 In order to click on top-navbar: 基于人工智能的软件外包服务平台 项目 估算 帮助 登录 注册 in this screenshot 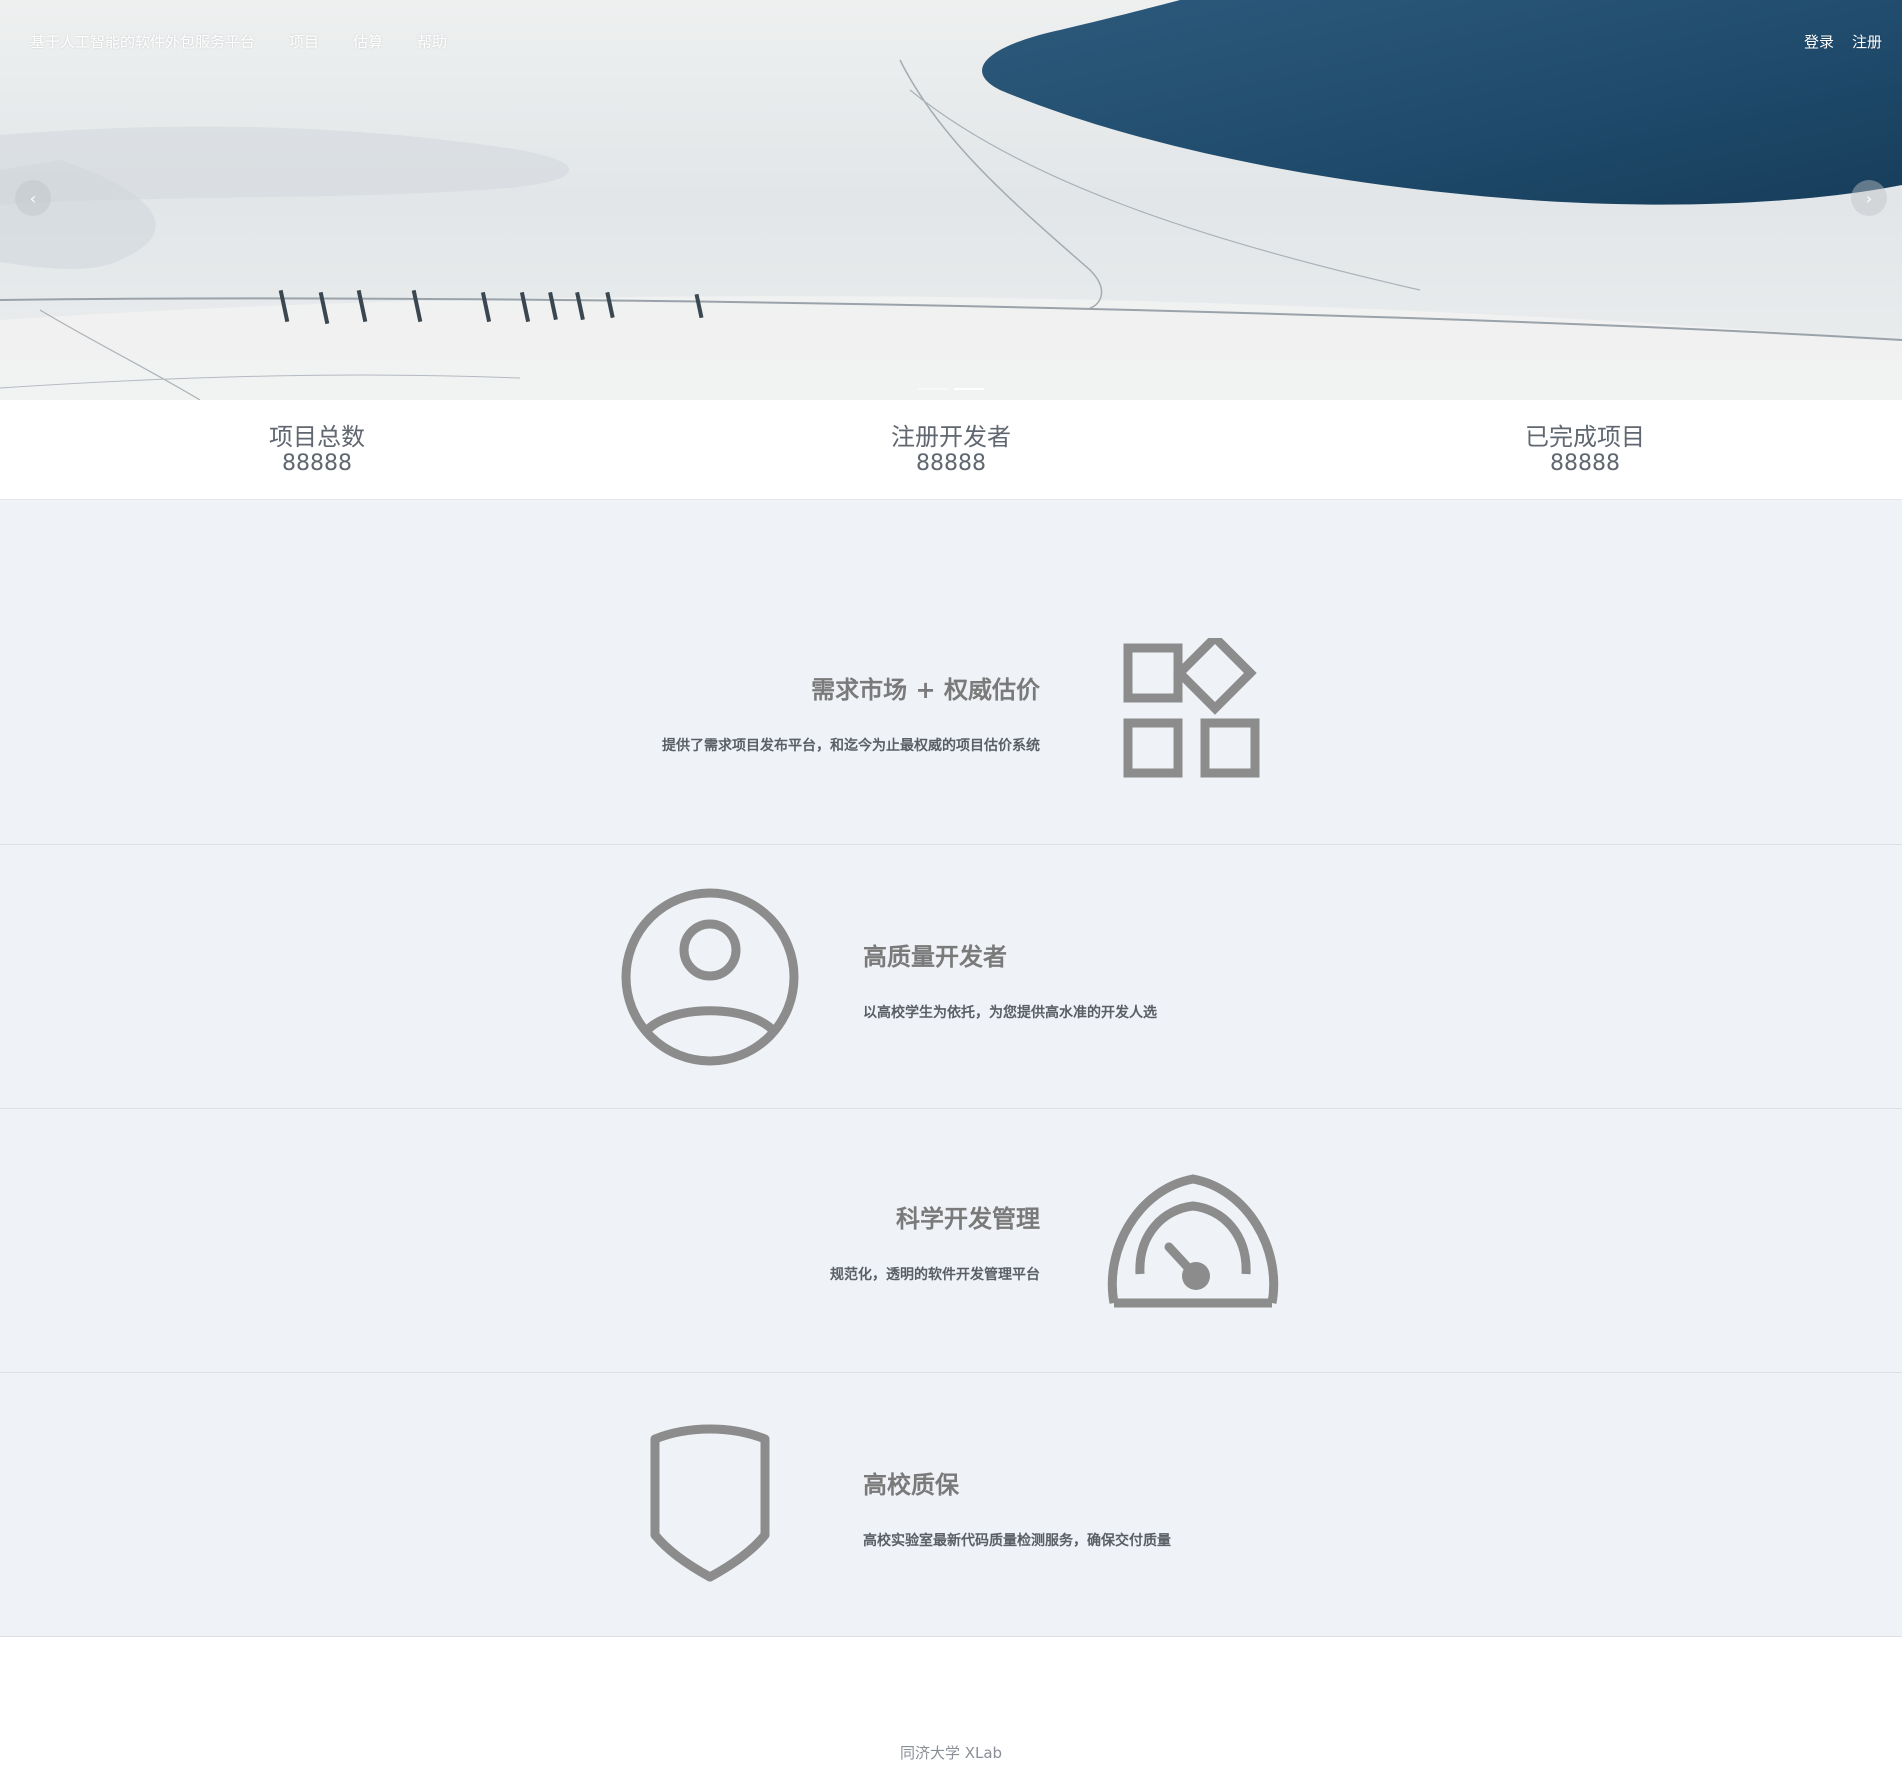, I will do `click(951, 41)`.